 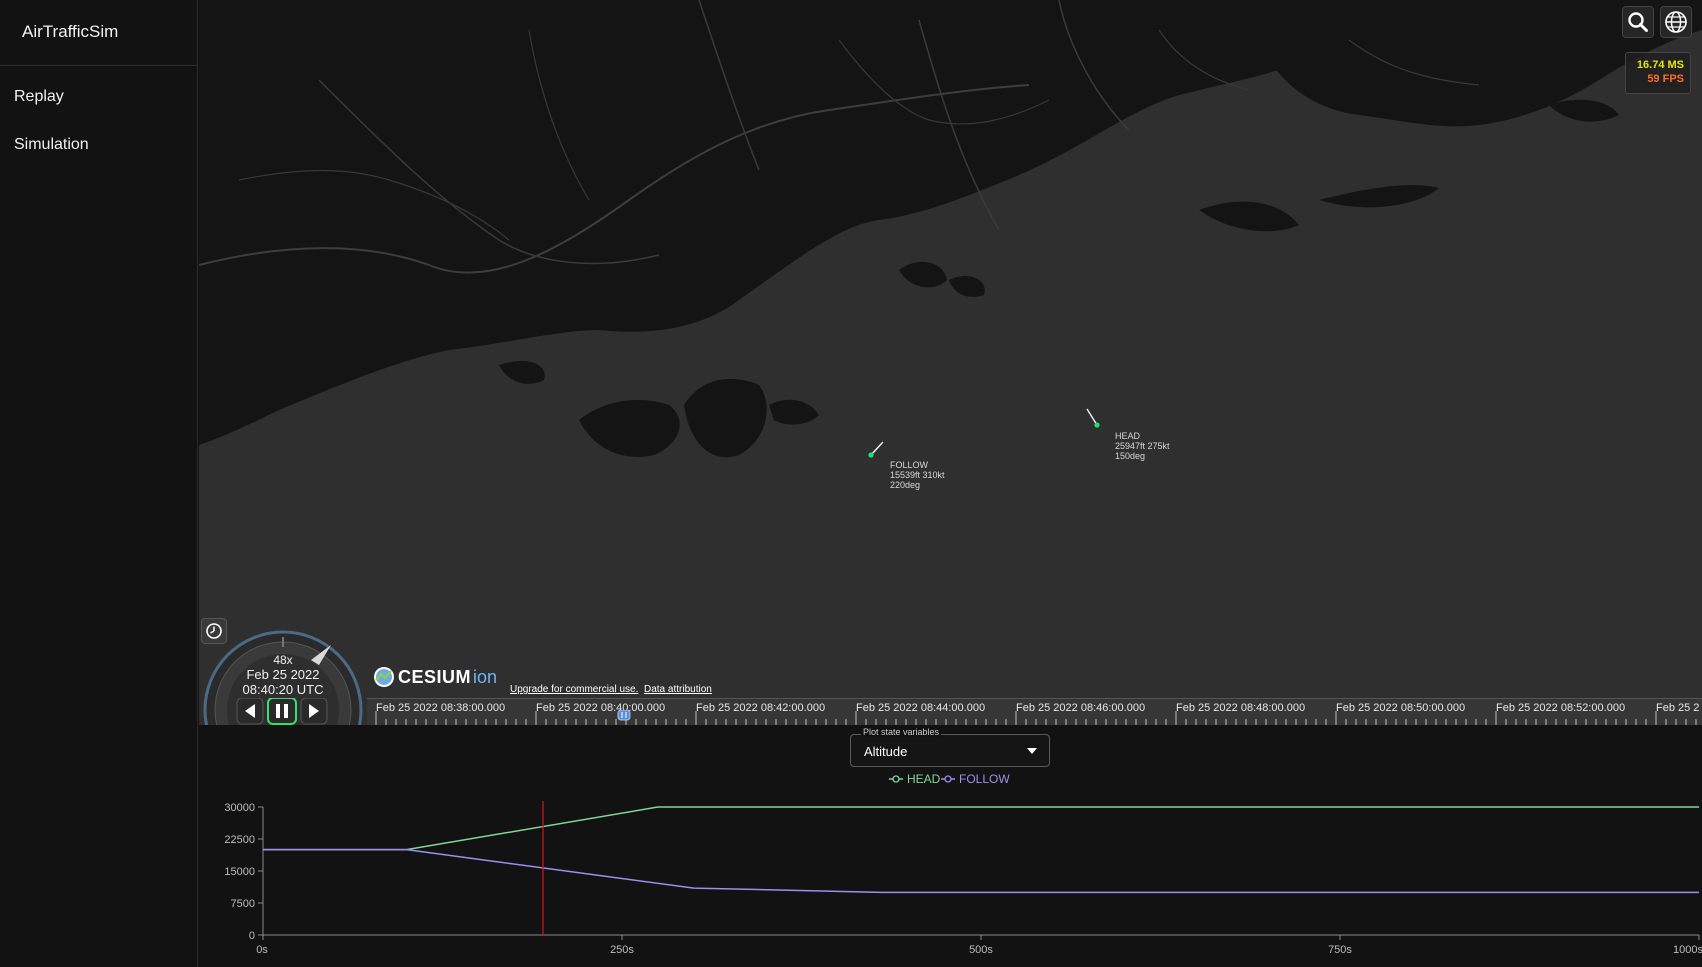 I want to click on clock-reset-button, so click(x=214, y=631).